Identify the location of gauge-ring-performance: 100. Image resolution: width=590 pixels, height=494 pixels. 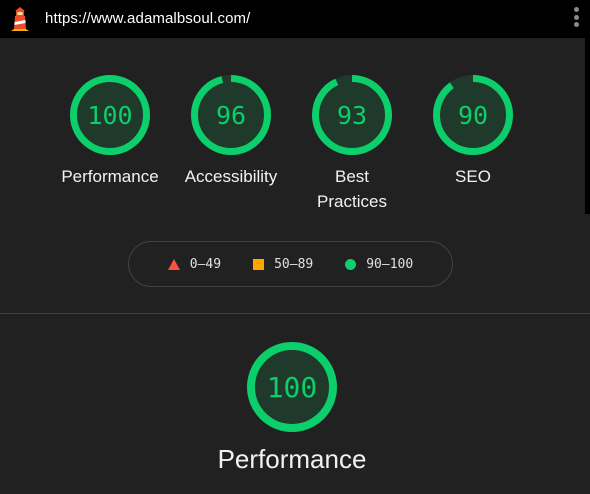
(110, 115).